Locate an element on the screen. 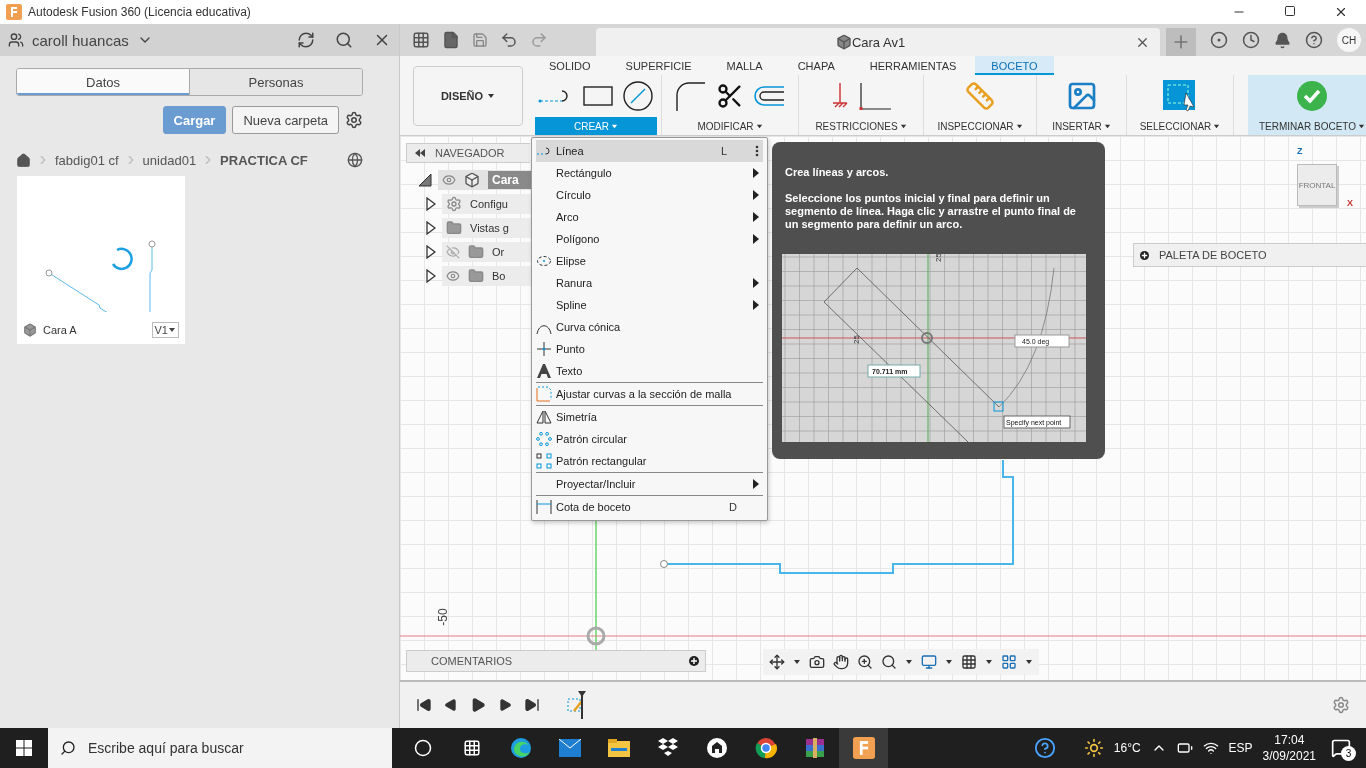 This screenshot has width=1366, height=768. temperature-text: 16°C is located at coordinates (1127, 748).